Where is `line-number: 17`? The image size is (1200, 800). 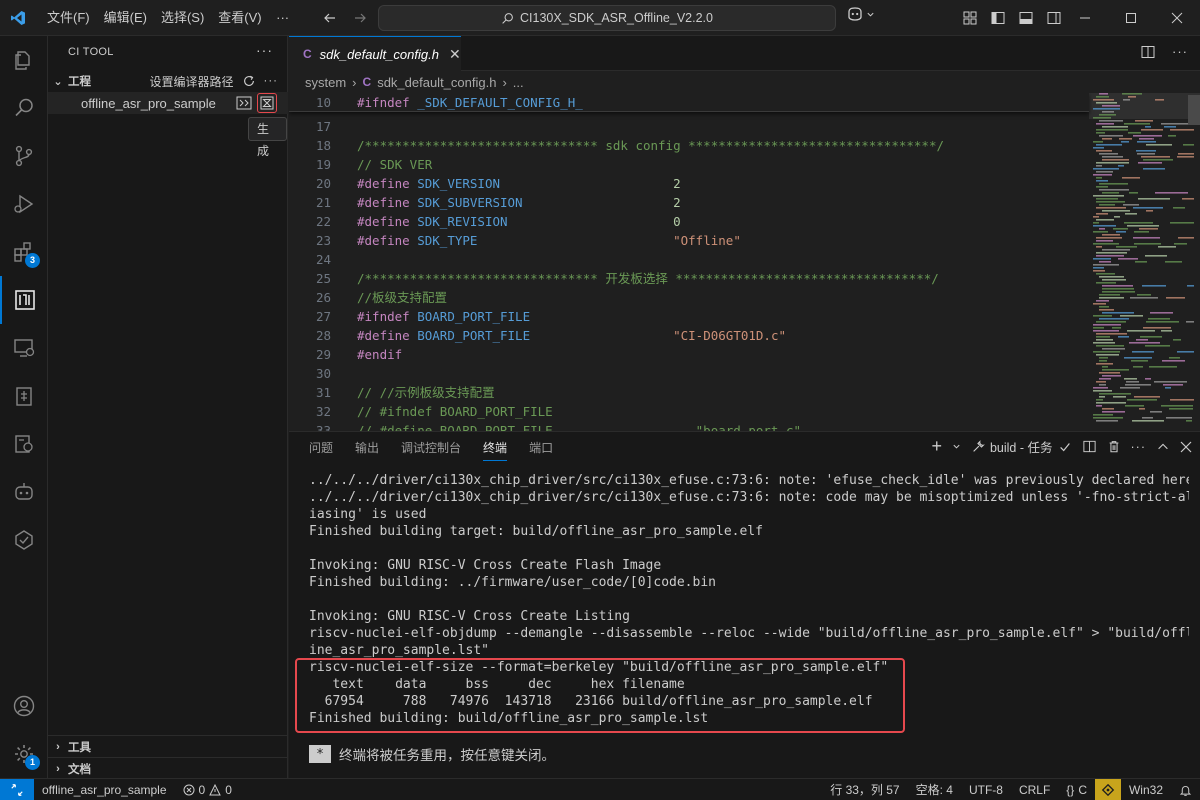 line-number: 17 is located at coordinates (323, 126).